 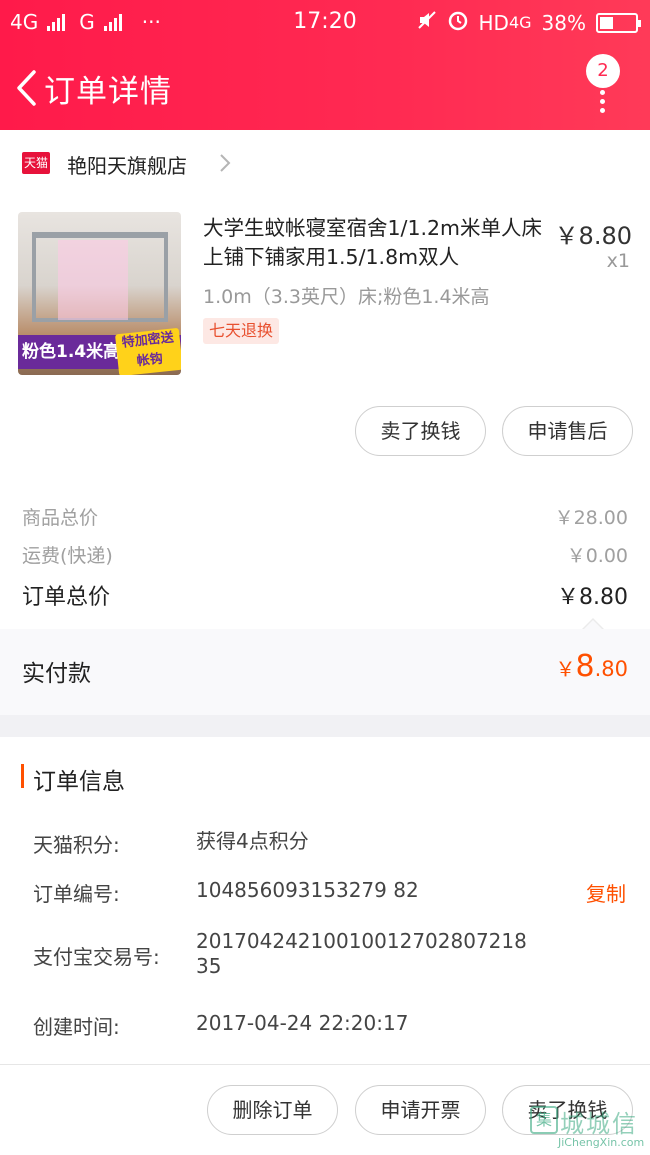 What do you see at coordinates (420, 1110) in the screenshot?
I see `request-invoice-button: 申请开票` at bounding box center [420, 1110].